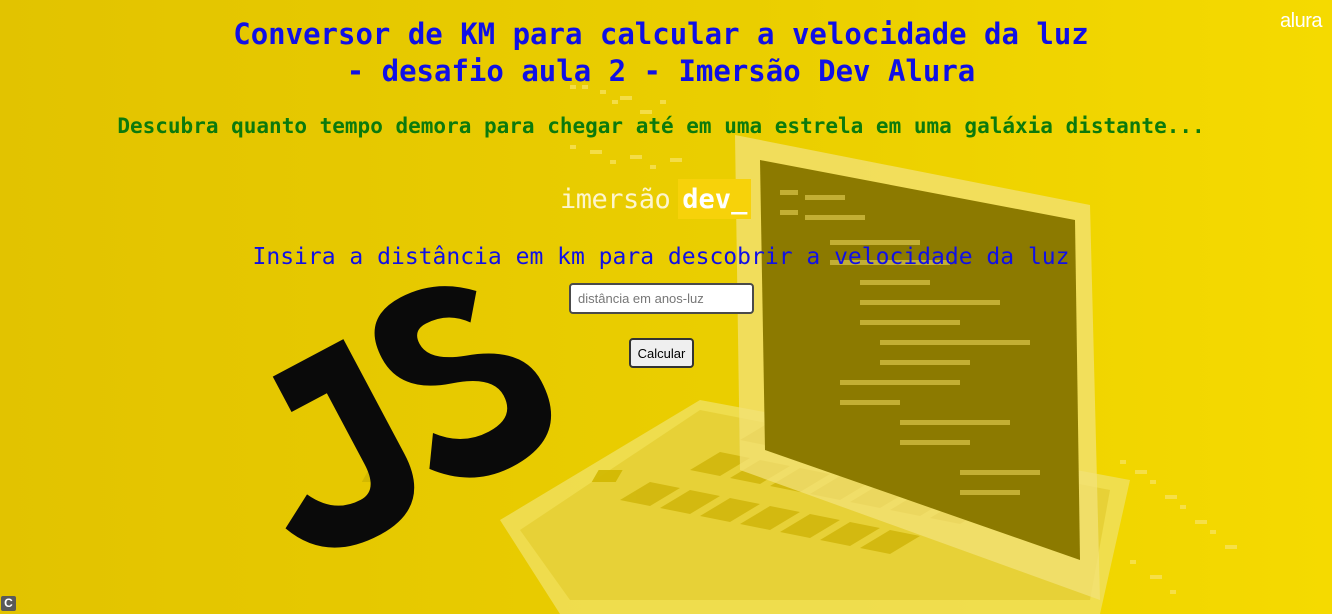  Describe the element at coordinates (661, 353) in the screenshot. I see `calculate-button: Calcular` at that location.